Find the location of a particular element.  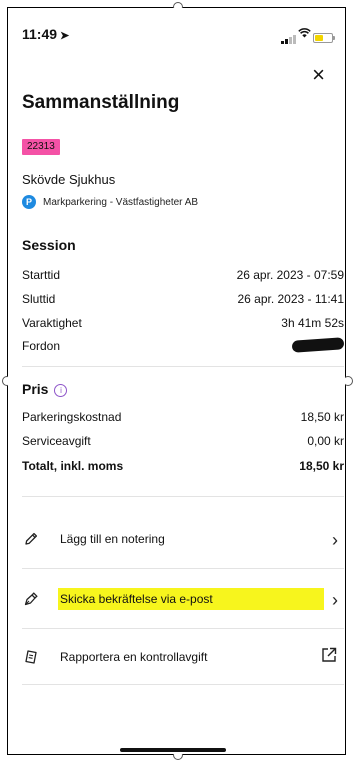

ticket-icon is located at coordinates (31, 657).